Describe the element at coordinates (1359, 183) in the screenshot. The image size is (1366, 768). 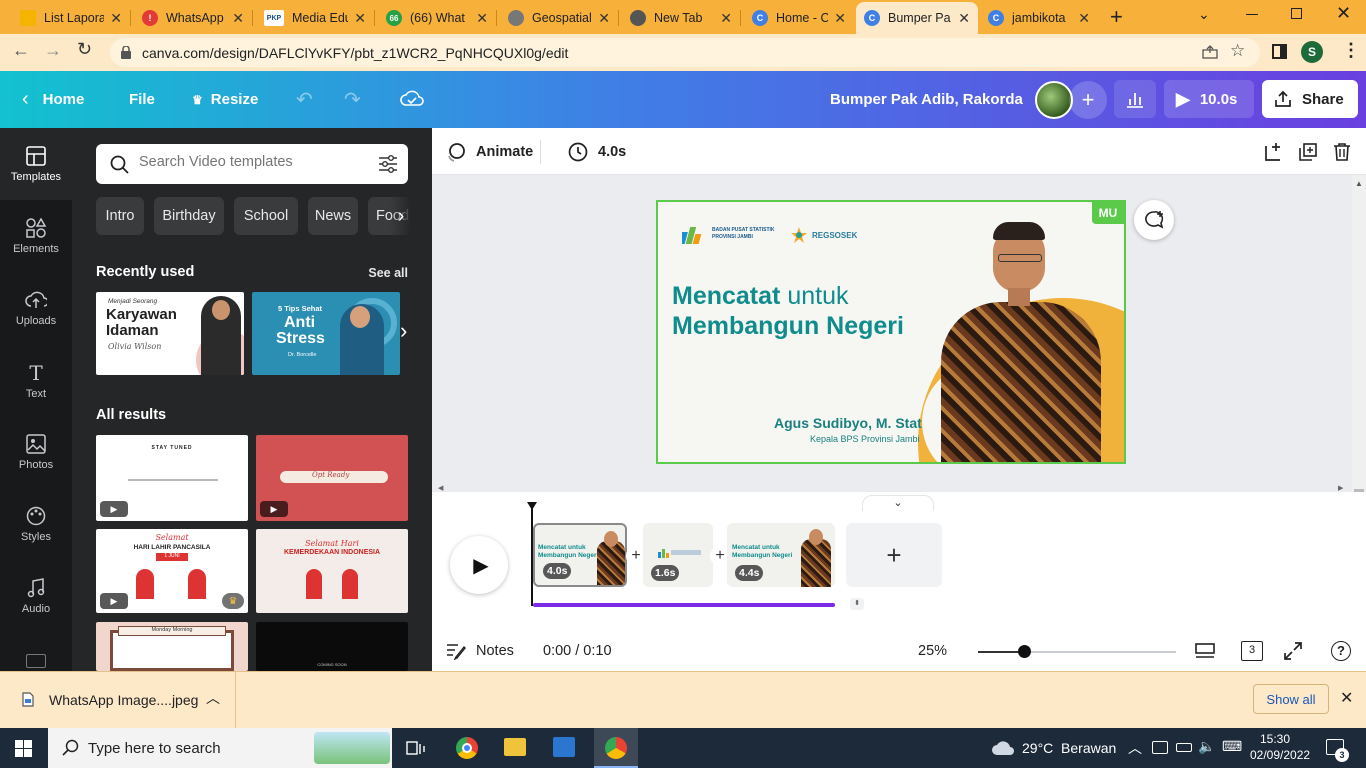
I see `scroll-up-icon: ▲` at that location.